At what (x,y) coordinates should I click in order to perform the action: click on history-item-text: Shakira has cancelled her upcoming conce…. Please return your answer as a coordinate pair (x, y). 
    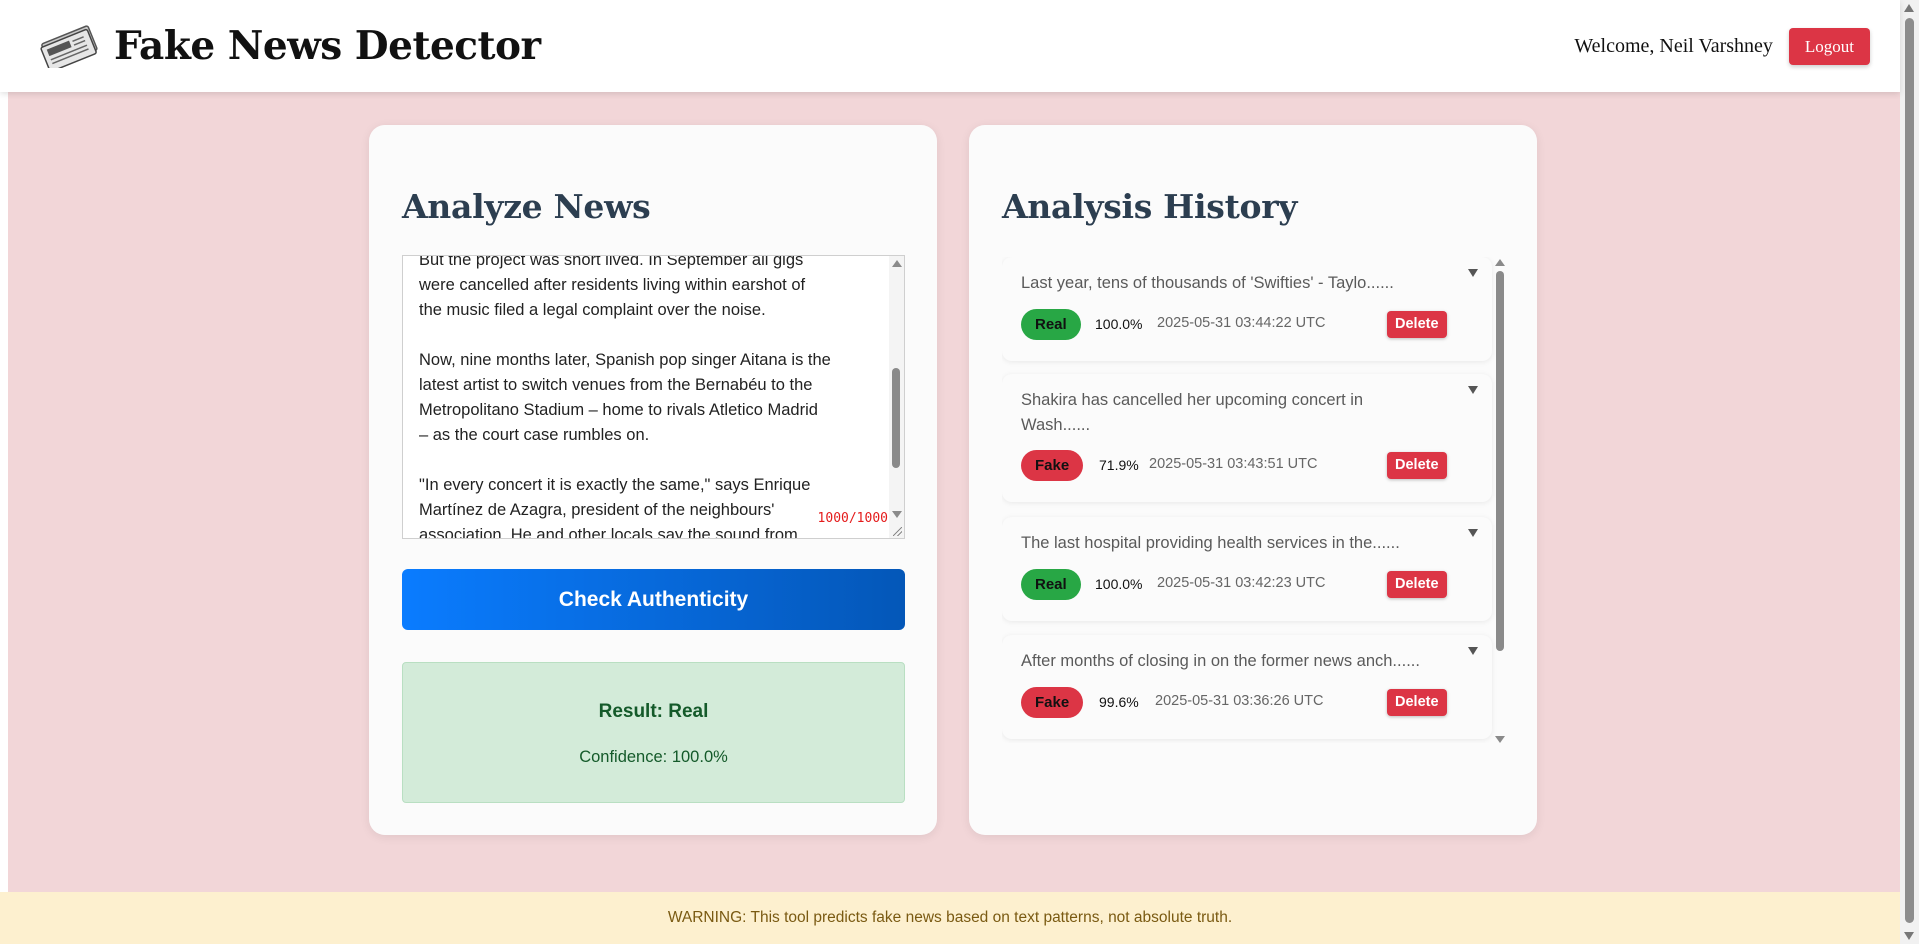
    Looking at the image, I should click on (1192, 412).